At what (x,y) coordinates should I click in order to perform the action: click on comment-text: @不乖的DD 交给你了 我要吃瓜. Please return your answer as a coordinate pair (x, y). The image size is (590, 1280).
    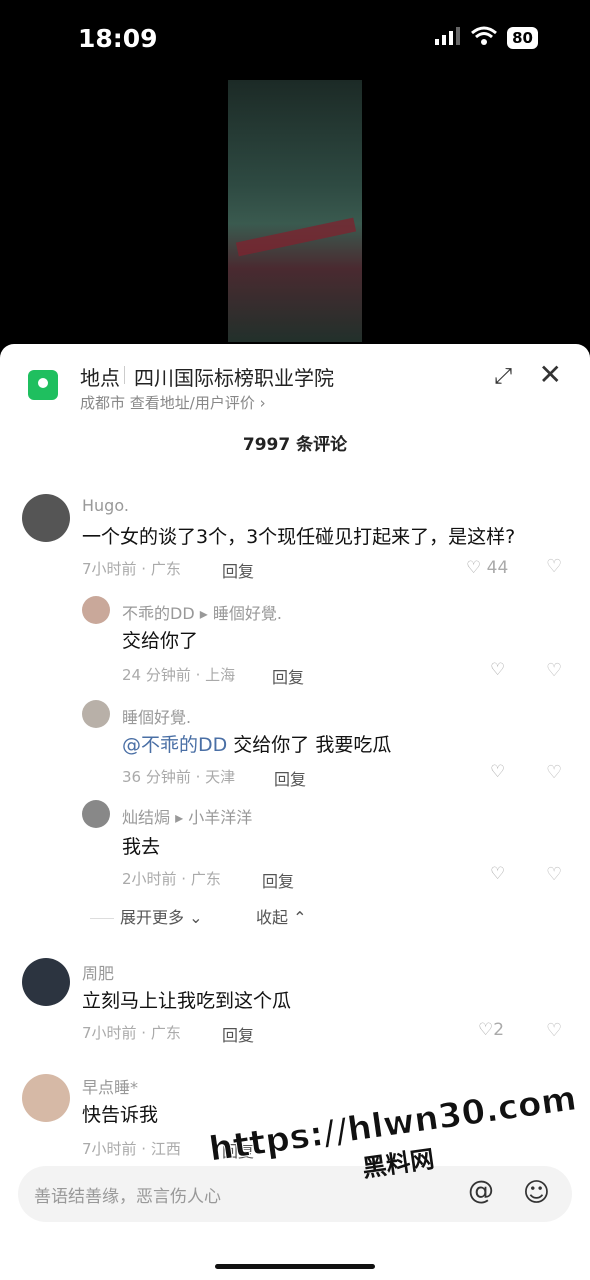
    Looking at the image, I should click on (256, 743).